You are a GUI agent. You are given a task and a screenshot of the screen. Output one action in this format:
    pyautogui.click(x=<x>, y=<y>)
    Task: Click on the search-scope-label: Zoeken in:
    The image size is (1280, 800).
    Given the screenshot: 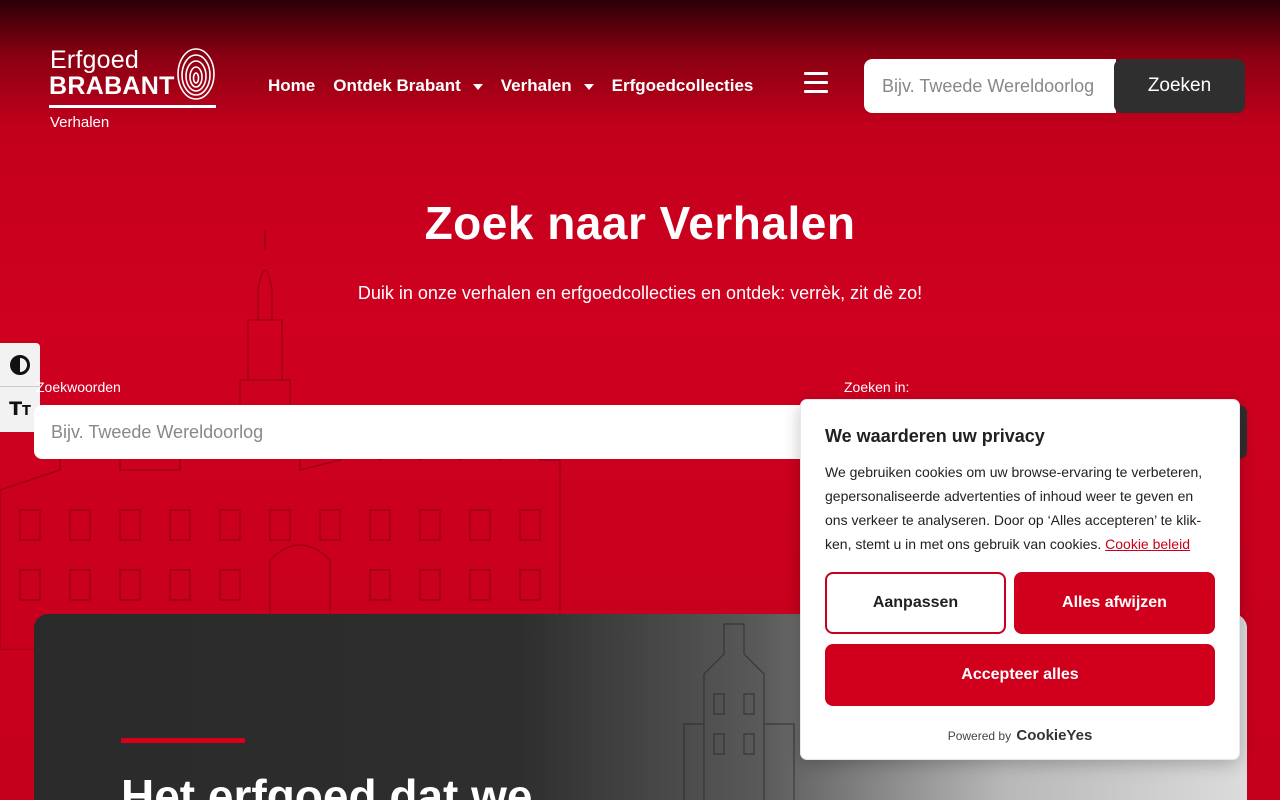 What is the action you would take?
    pyautogui.click(x=877, y=387)
    